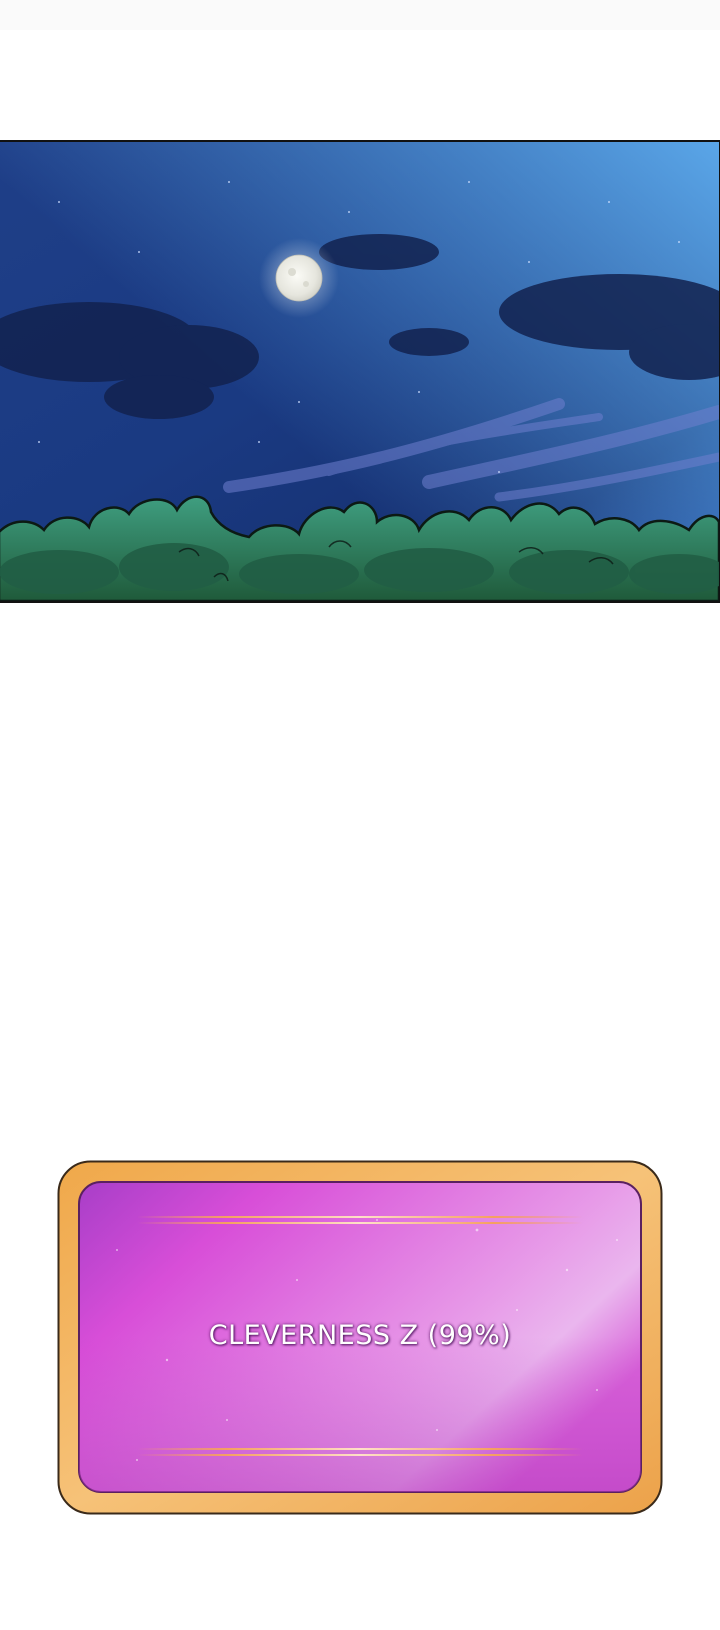 The height and width of the screenshot is (1630, 720). I want to click on moon-icon, so click(299, 278).